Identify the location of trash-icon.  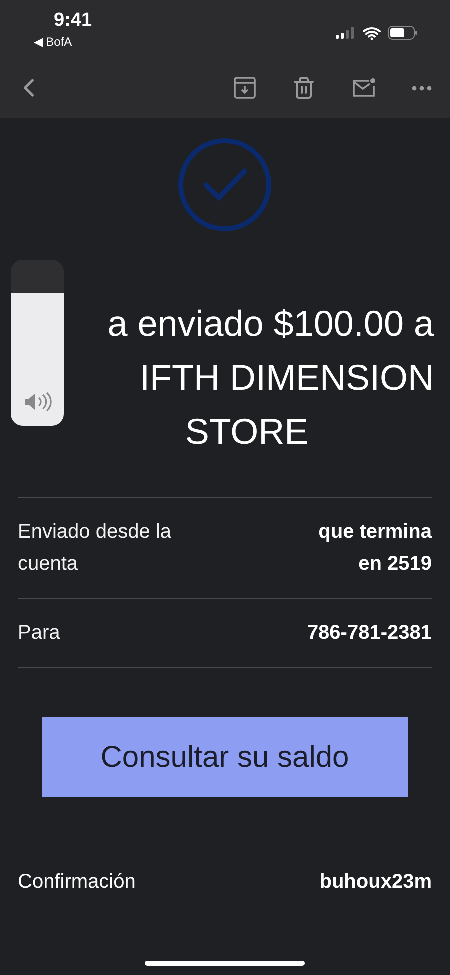
(304, 88).